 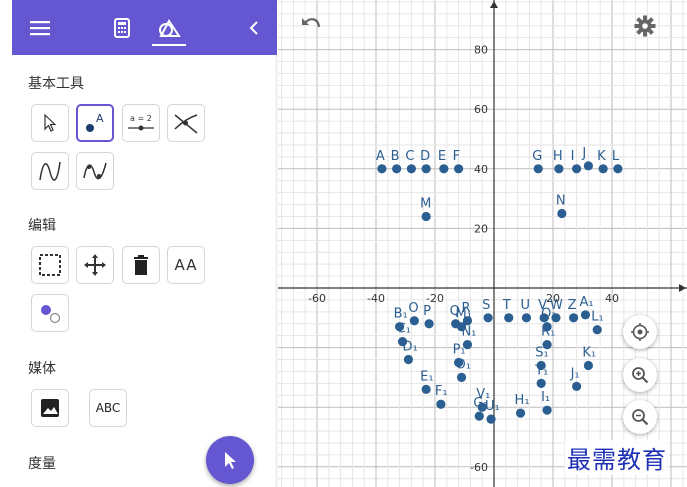 I want to click on zoom-out-button, so click(x=640, y=417).